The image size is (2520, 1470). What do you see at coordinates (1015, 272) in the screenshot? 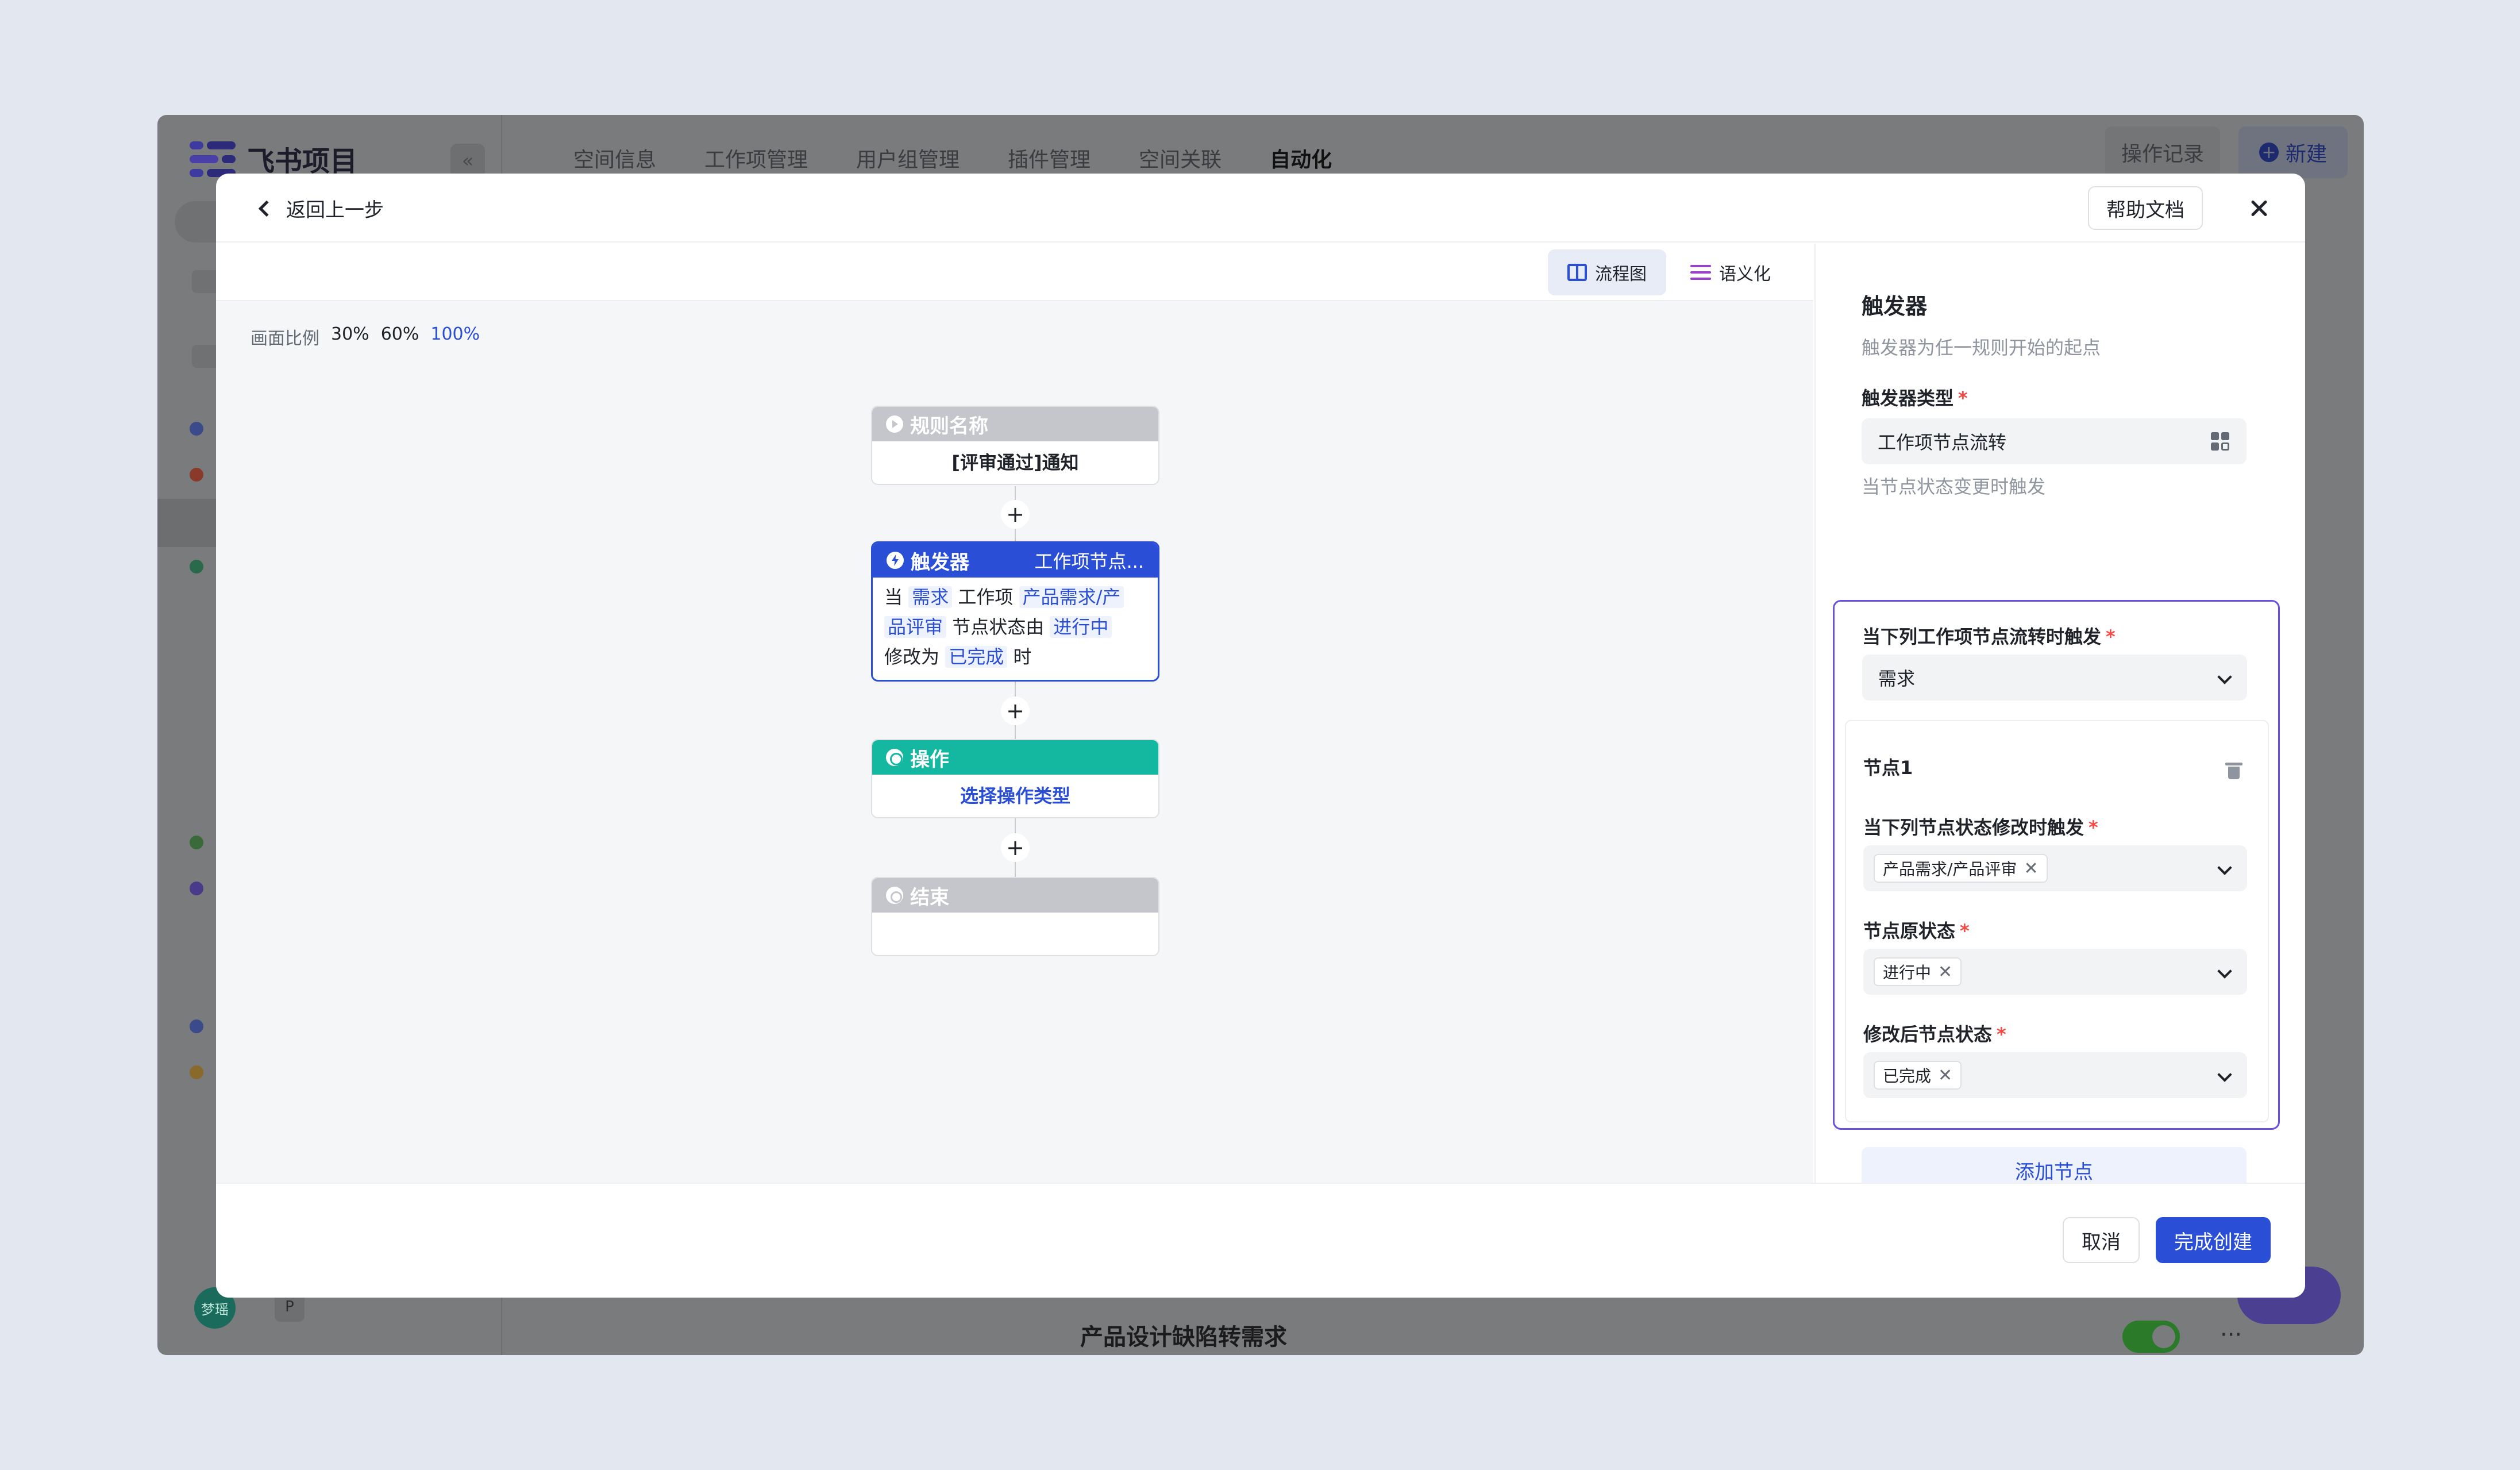
I see `view-switch-bar: 流程图 语义化` at bounding box center [1015, 272].